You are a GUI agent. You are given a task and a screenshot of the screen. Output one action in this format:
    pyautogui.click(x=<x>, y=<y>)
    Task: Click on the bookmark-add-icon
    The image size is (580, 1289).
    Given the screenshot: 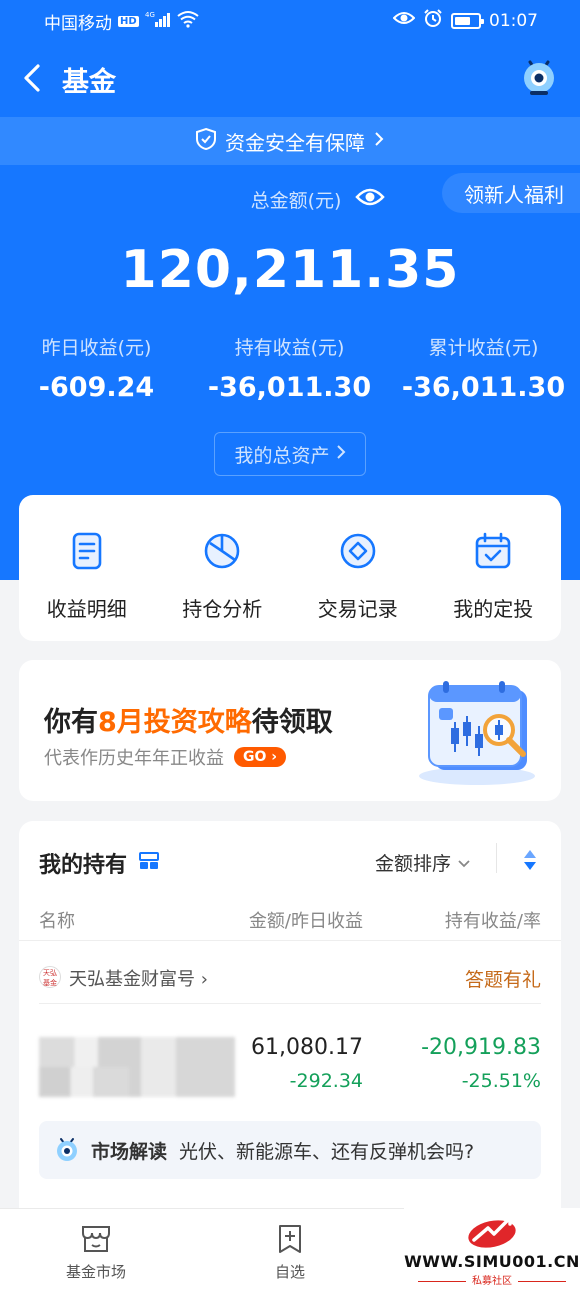 What is the action you would take?
    pyautogui.click(x=290, y=1239)
    